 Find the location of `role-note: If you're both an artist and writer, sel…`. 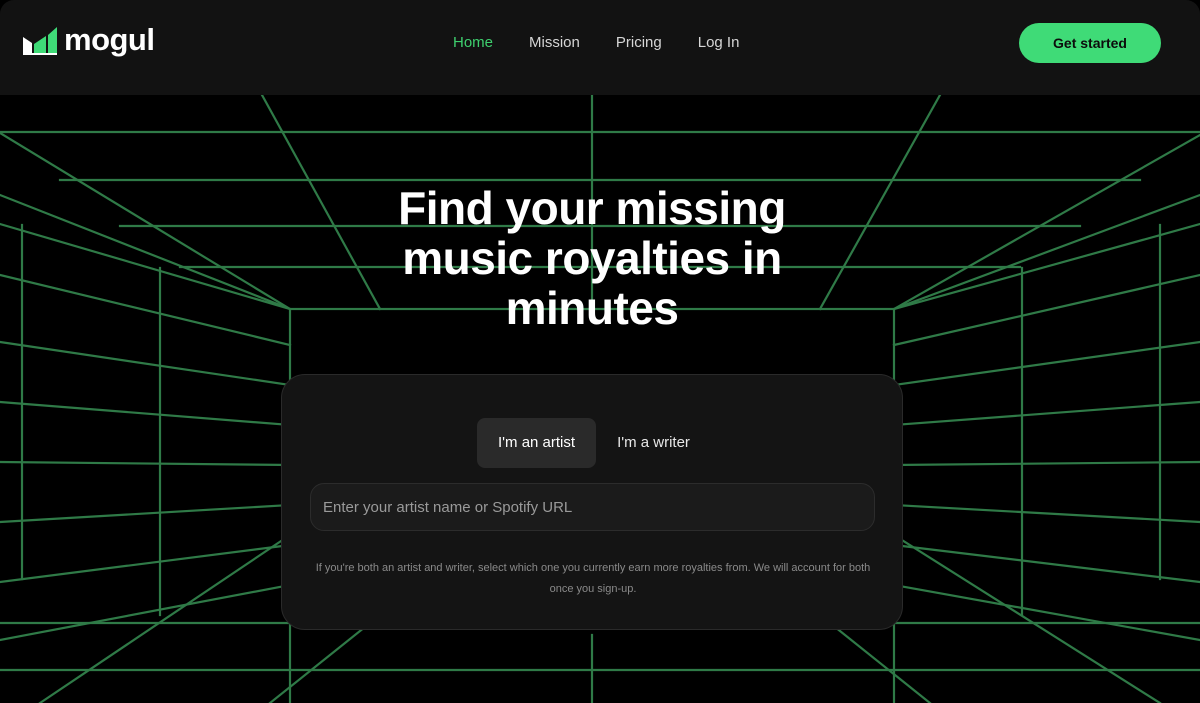

role-note: If you're both an artist and writer, sel… is located at coordinates (593, 578).